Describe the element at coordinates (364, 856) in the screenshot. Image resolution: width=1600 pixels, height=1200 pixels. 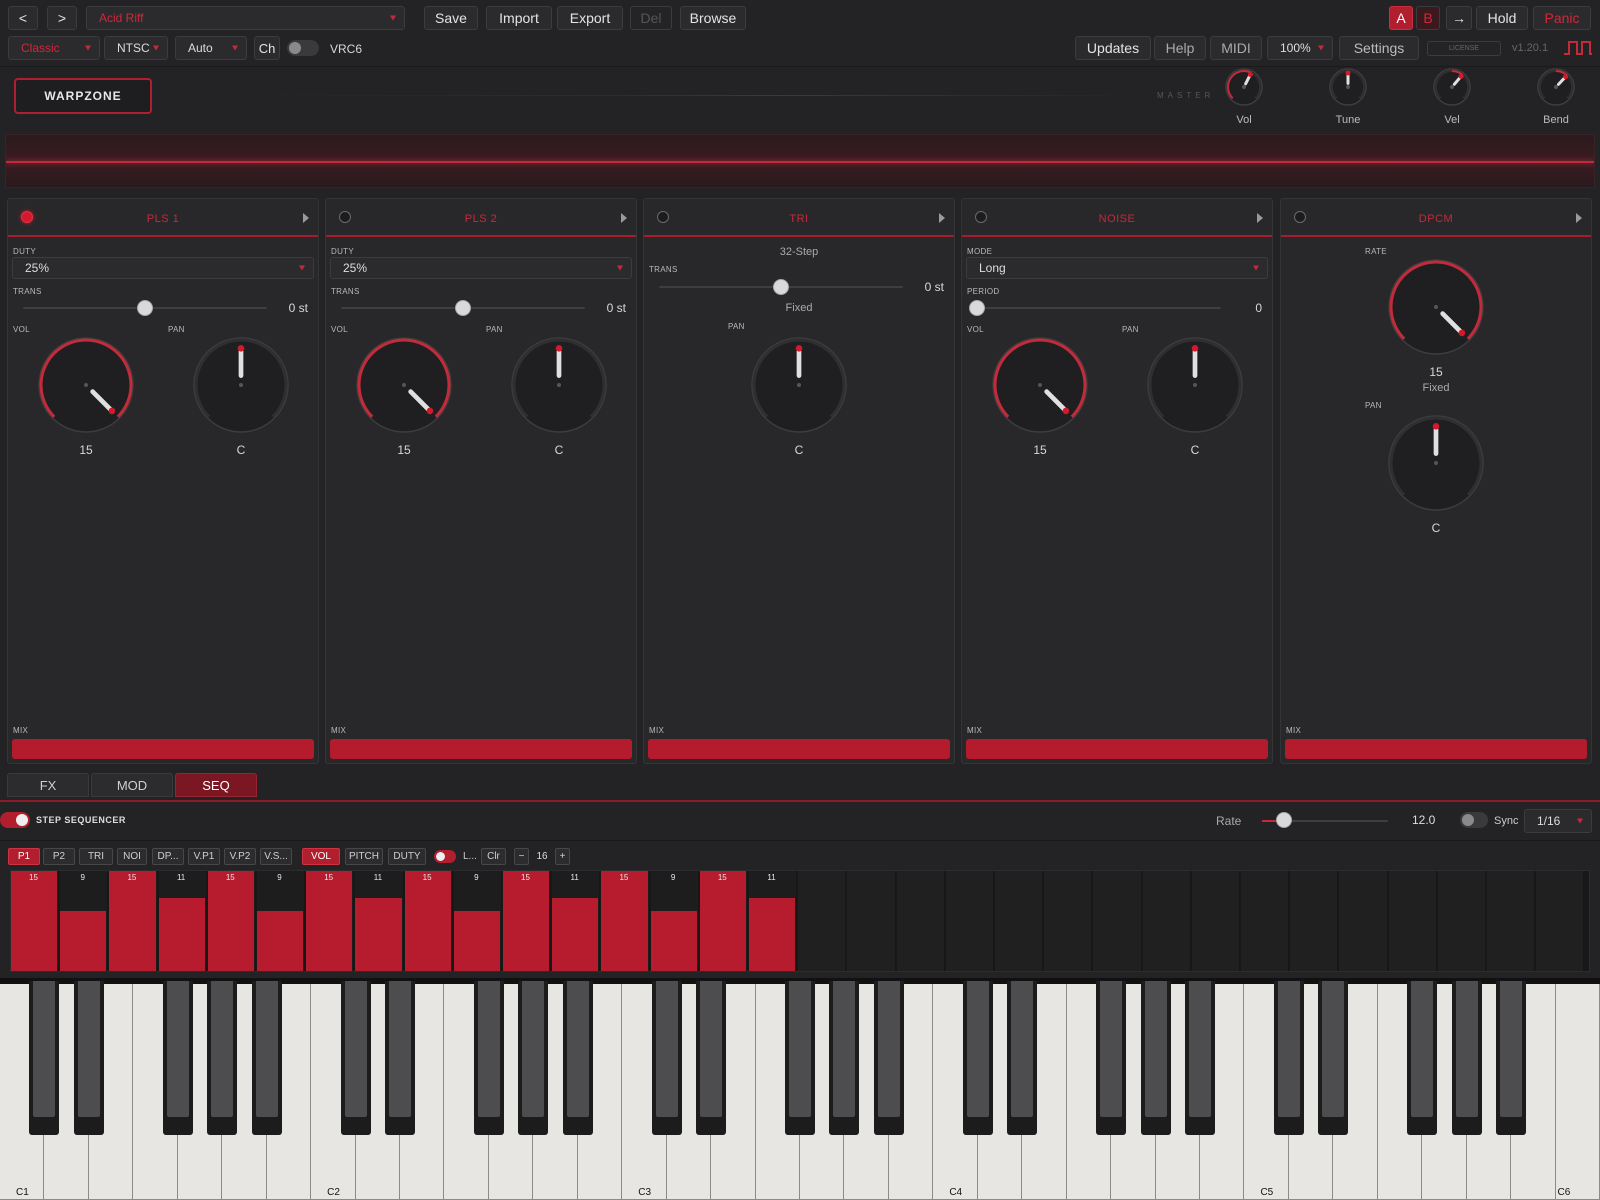
I see `param-chip-pitch: PITCH` at that location.